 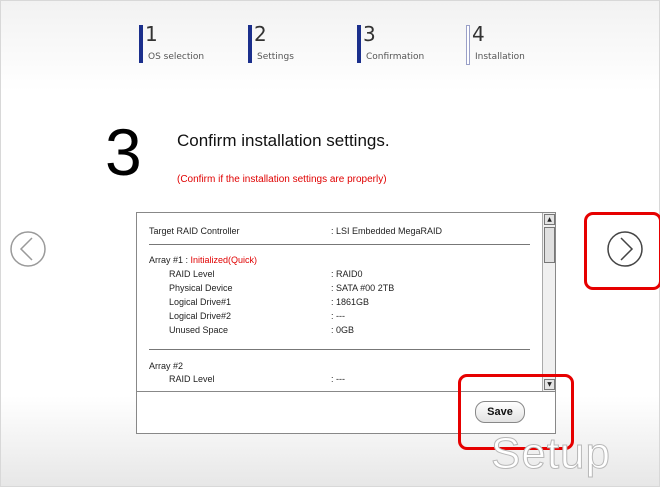 I want to click on setting-label: Physical Device, so click(x=201, y=288).